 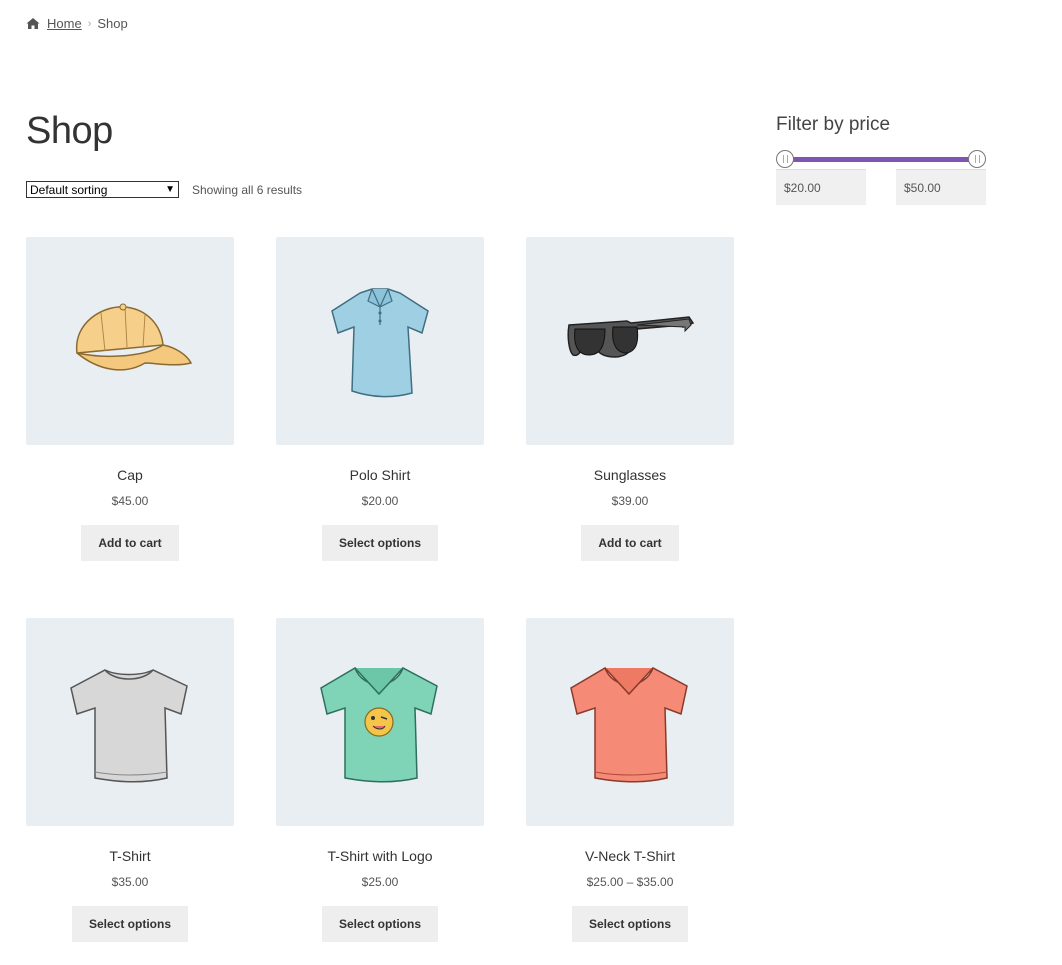 What do you see at coordinates (247, 189) in the screenshot?
I see `result-count: Showing all 6 results` at bounding box center [247, 189].